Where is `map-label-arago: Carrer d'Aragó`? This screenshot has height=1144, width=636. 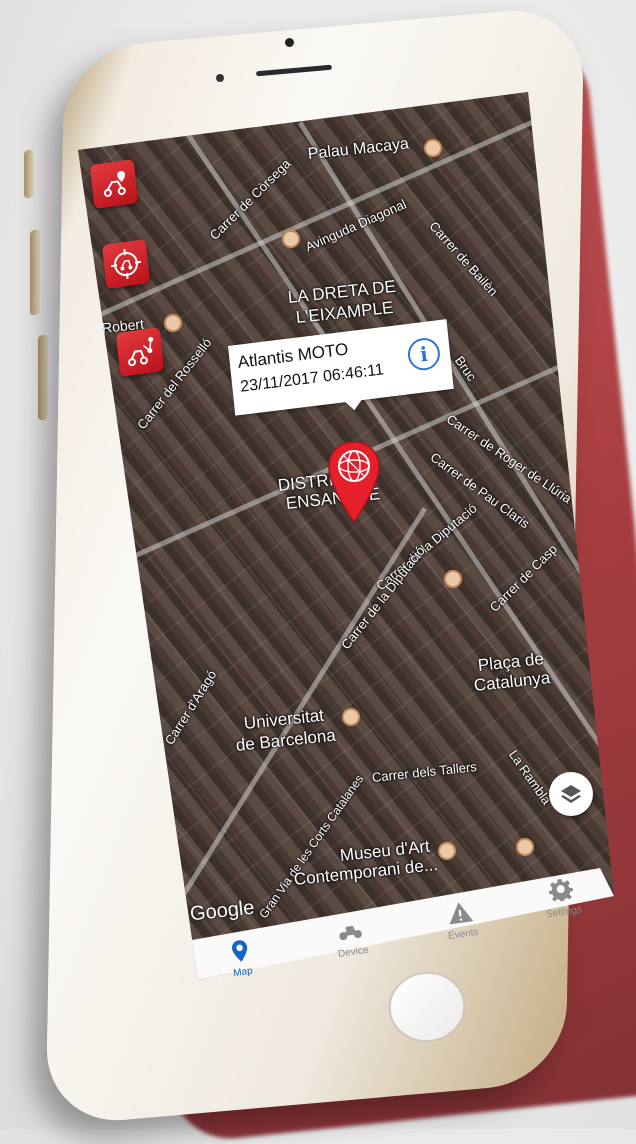
map-label-arago: Carrer d'Aragó is located at coordinates (190, 707).